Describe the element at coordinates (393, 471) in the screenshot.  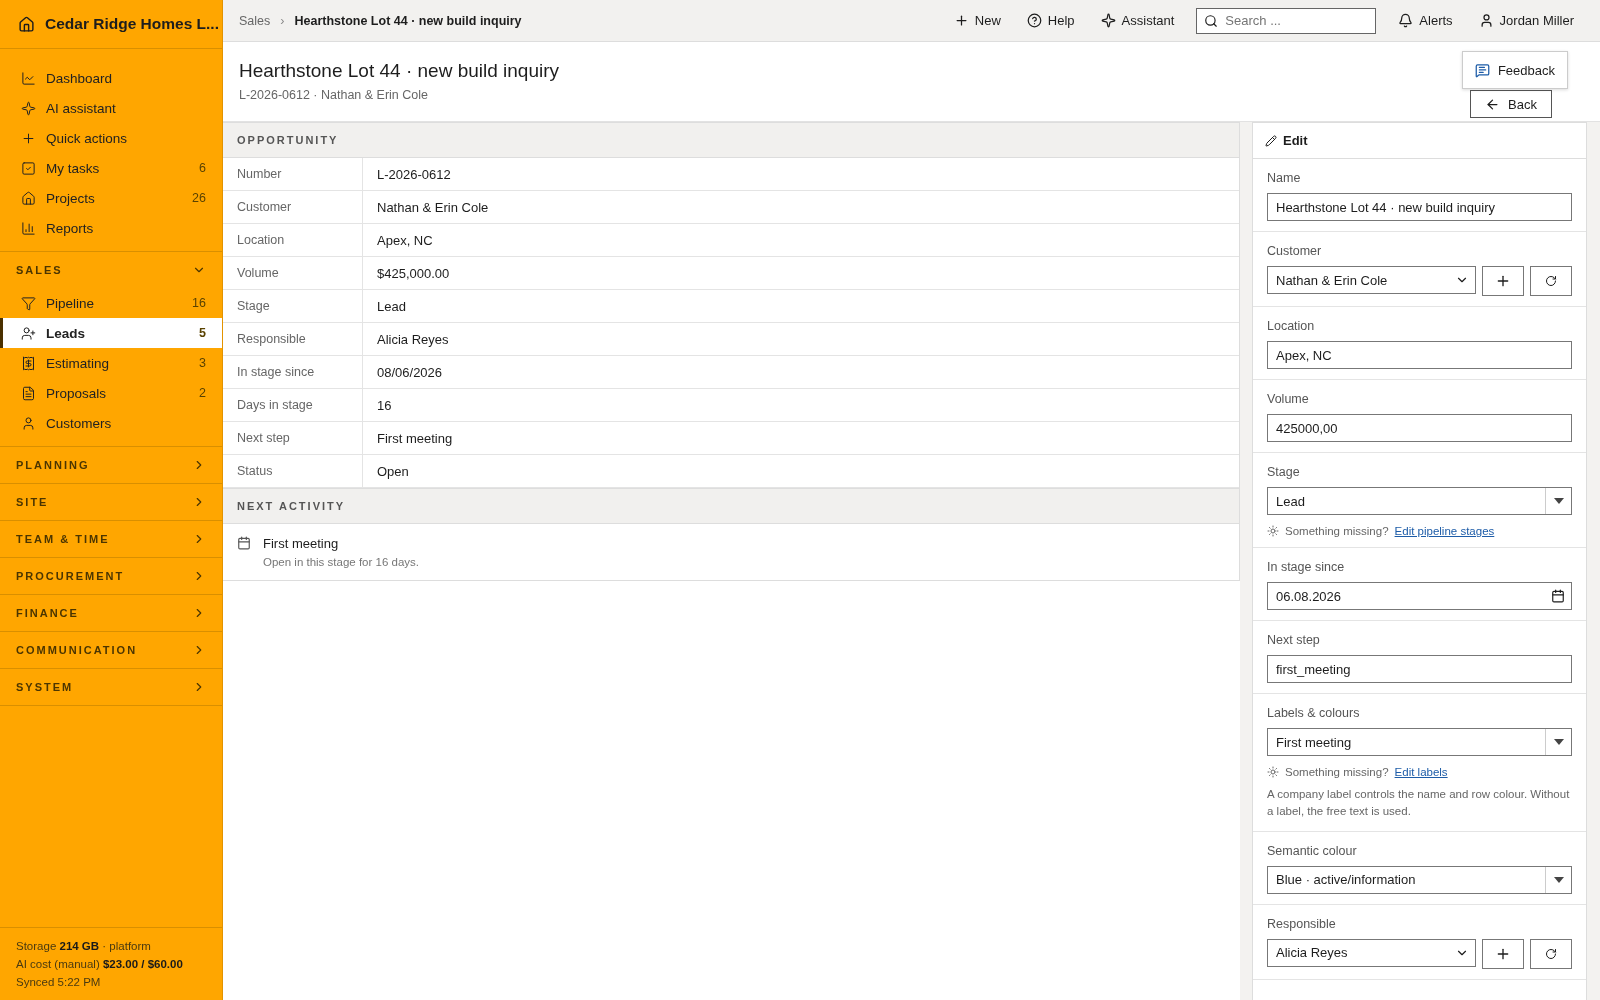
I see `field-value: Open` at that location.